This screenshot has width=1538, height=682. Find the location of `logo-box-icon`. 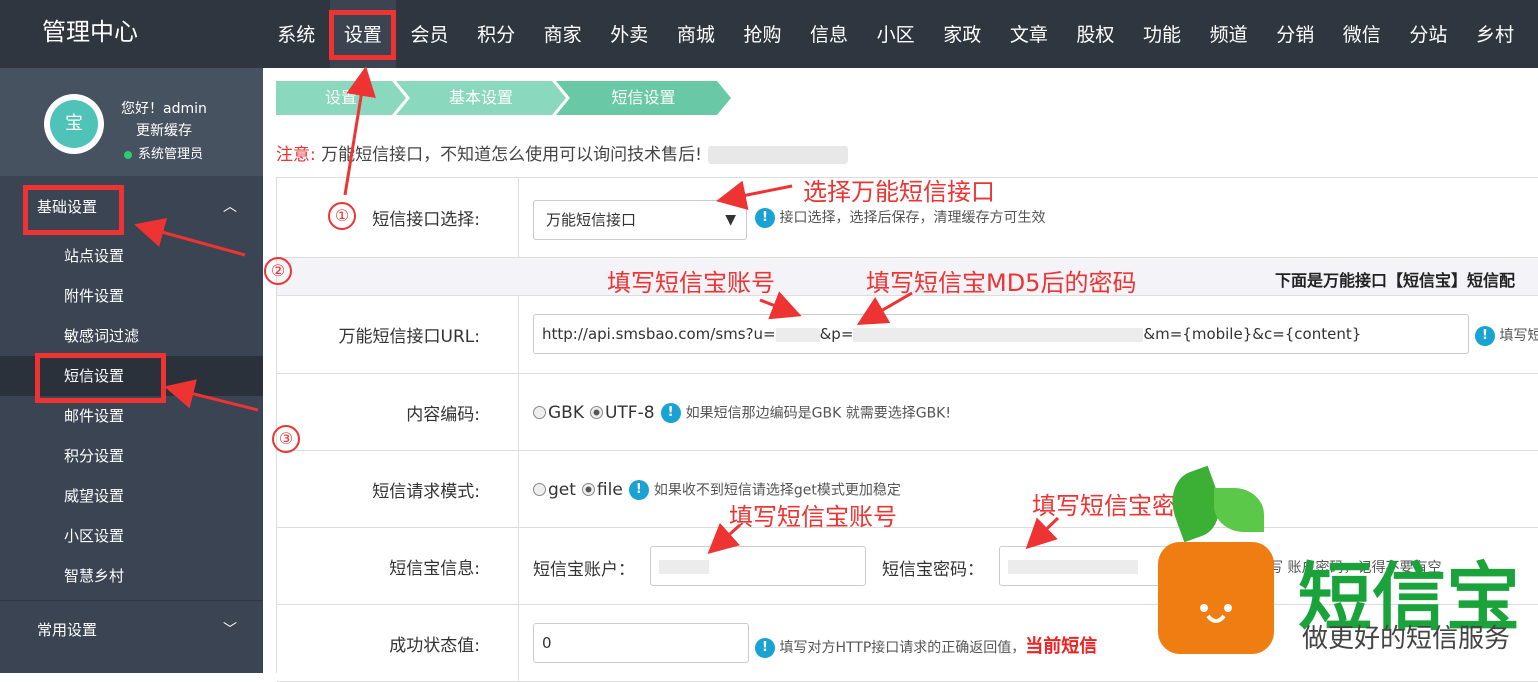

logo-box-icon is located at coordinates (1216, 598).